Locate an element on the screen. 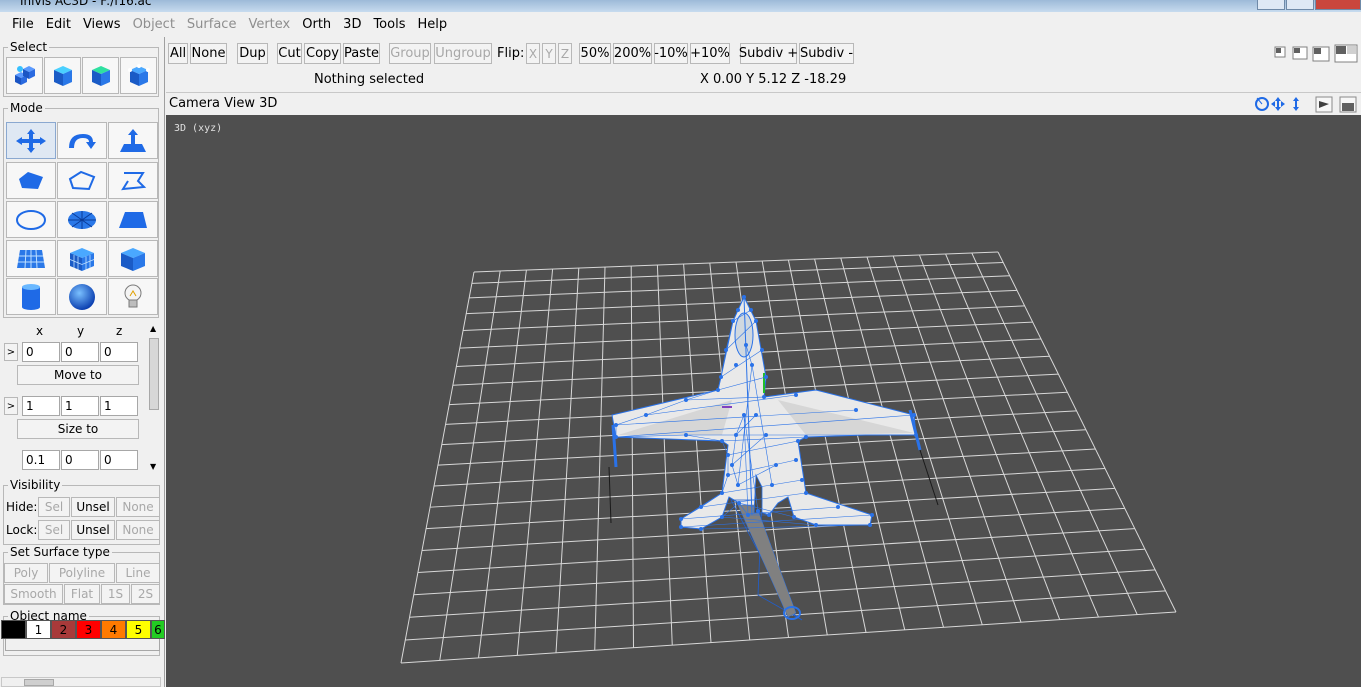 Image resolution: width=1361 pixels, height=687 pixels. close-button is located at coordinates (1338, 5).